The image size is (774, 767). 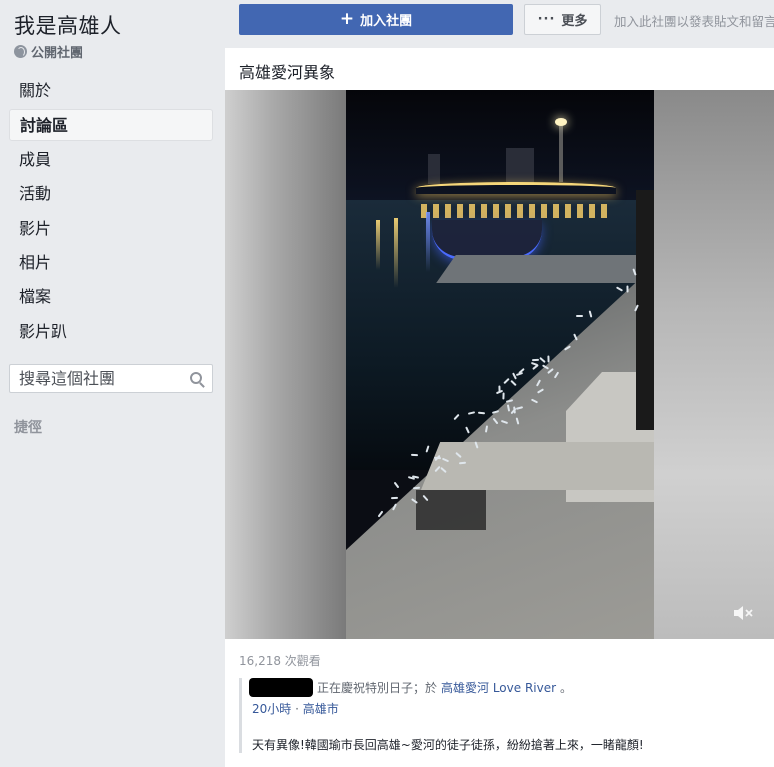 What do you see at coordinates (111, 194) in the screenshot?
I see `sidebar-item-events: 活動` at bounding box center [111, 194].